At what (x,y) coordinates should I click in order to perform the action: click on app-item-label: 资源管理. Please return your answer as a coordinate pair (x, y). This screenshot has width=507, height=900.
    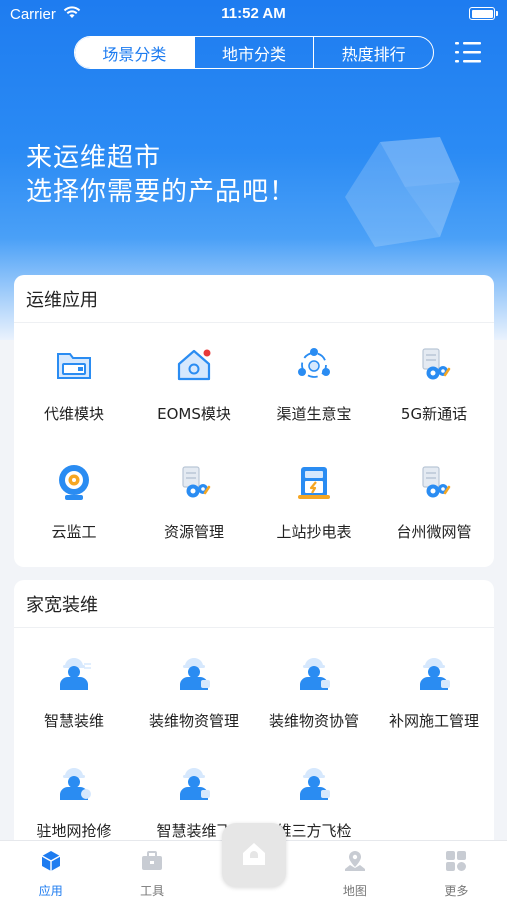
    Looking at the image, I should click on (193, 532).